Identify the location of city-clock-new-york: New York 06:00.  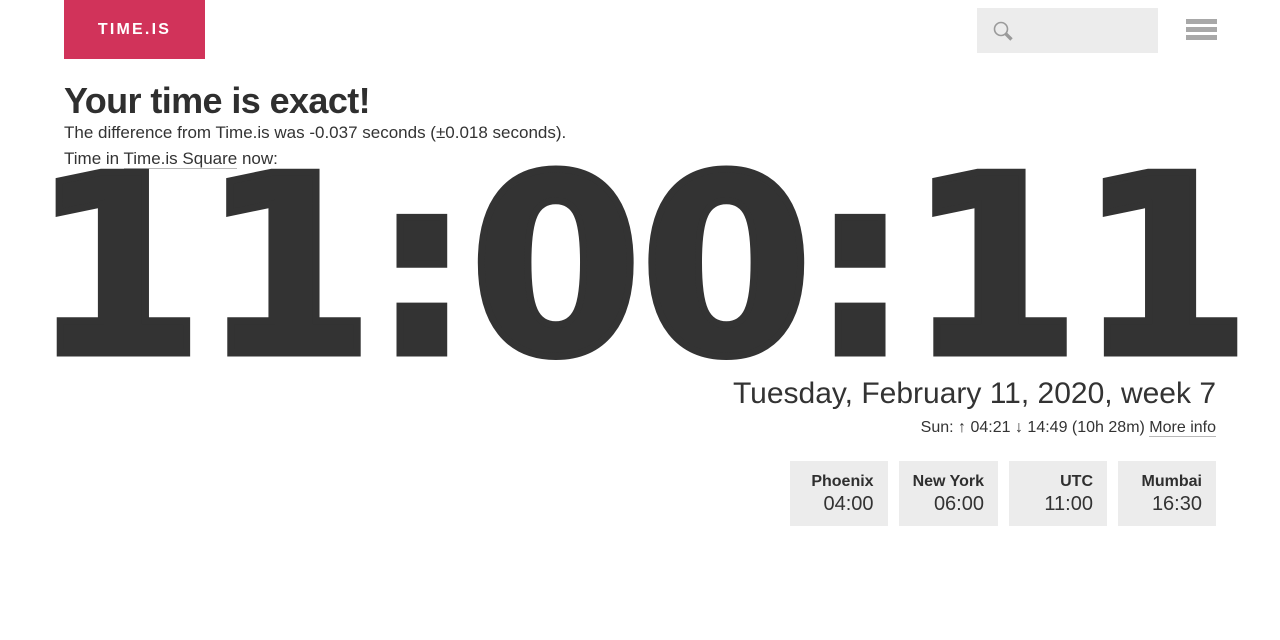
(948, 493).